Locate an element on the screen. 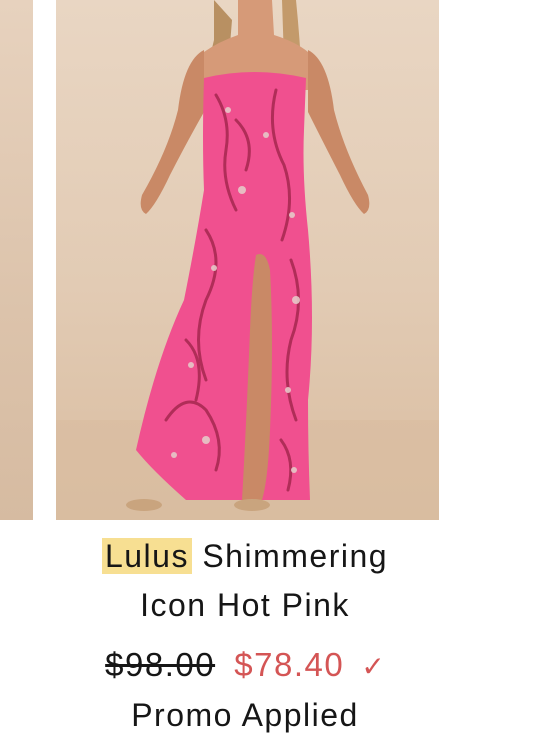  previous-image-slide is located at coordinates (16, 260).